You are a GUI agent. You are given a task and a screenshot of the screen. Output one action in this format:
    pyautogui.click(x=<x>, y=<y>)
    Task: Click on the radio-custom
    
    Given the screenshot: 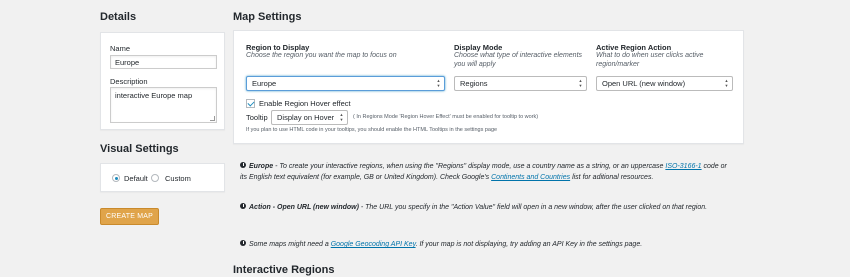 What is the action you would take?
    pyautogui.click(x=155, y=178)
    